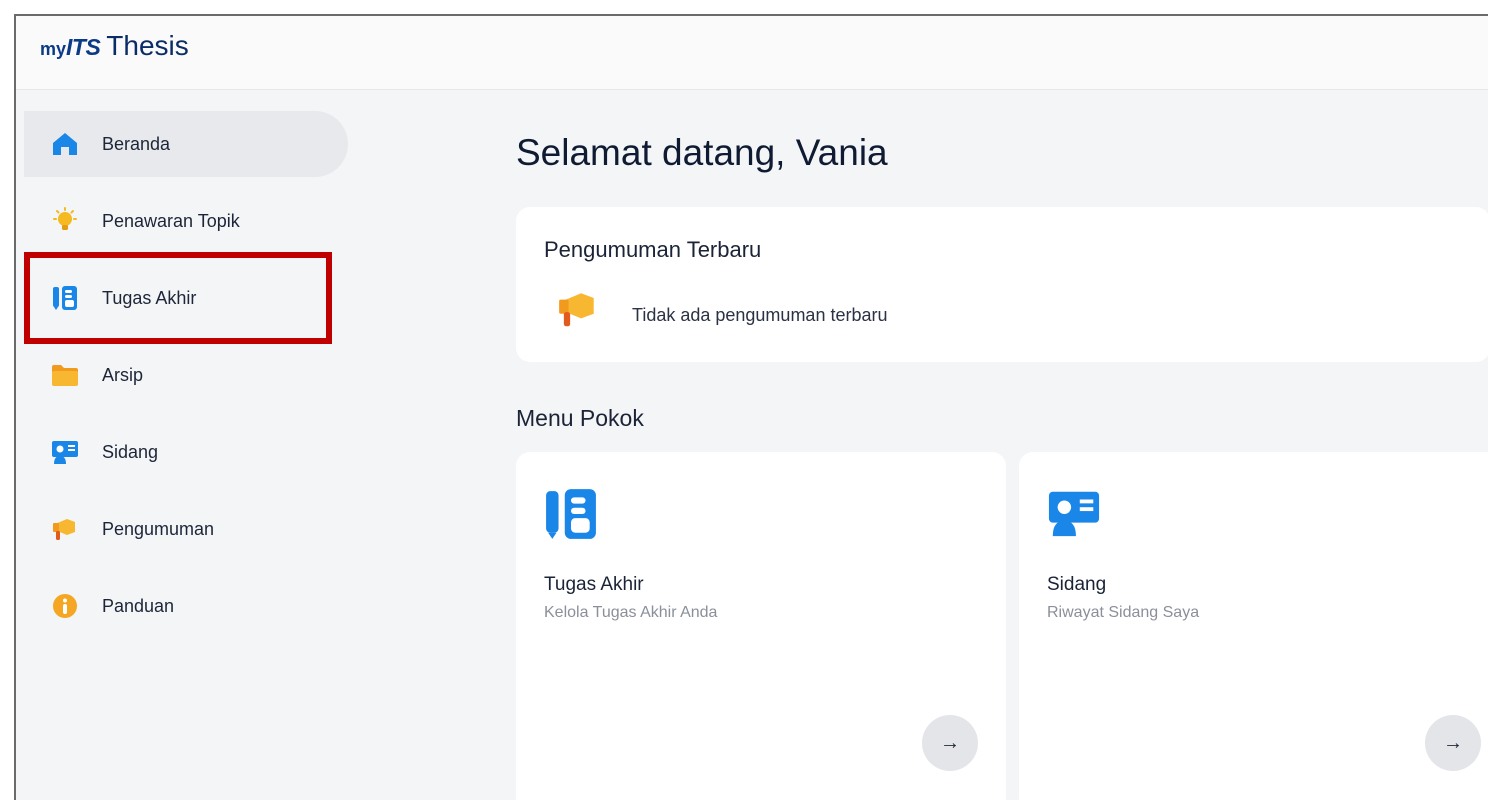 The image size is (1488, 800). Describe the element at coordinates (752, 53) in the screenshot. I see `top-bar: my ITS Thesis` at that location.